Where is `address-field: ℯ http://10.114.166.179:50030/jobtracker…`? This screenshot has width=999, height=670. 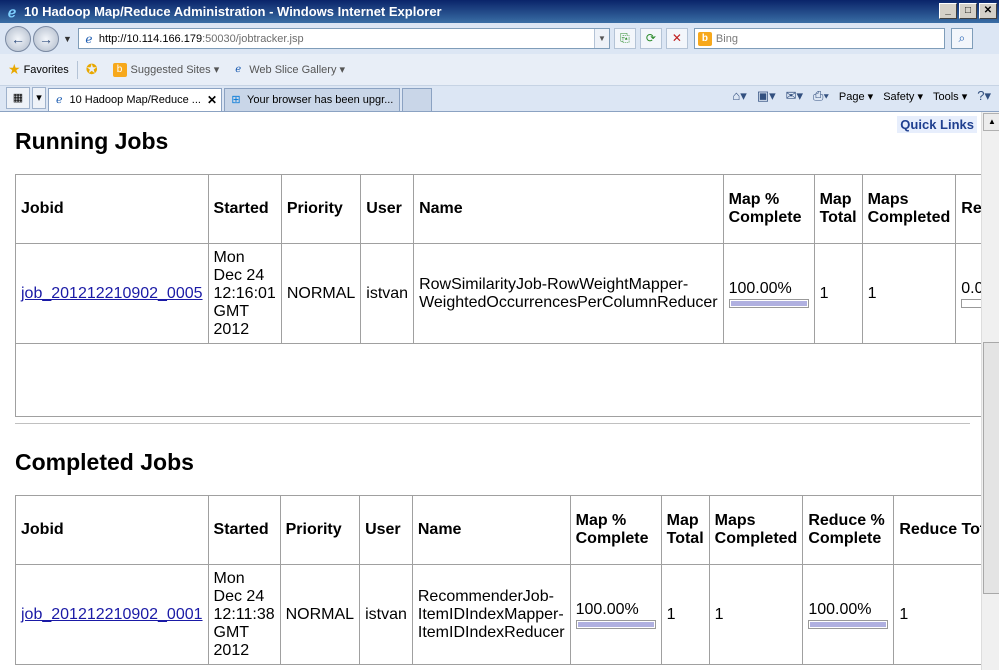 address-field: ℯ http://10.114.166.179:50030/jobtracker… is located at coordinates (343, 38).